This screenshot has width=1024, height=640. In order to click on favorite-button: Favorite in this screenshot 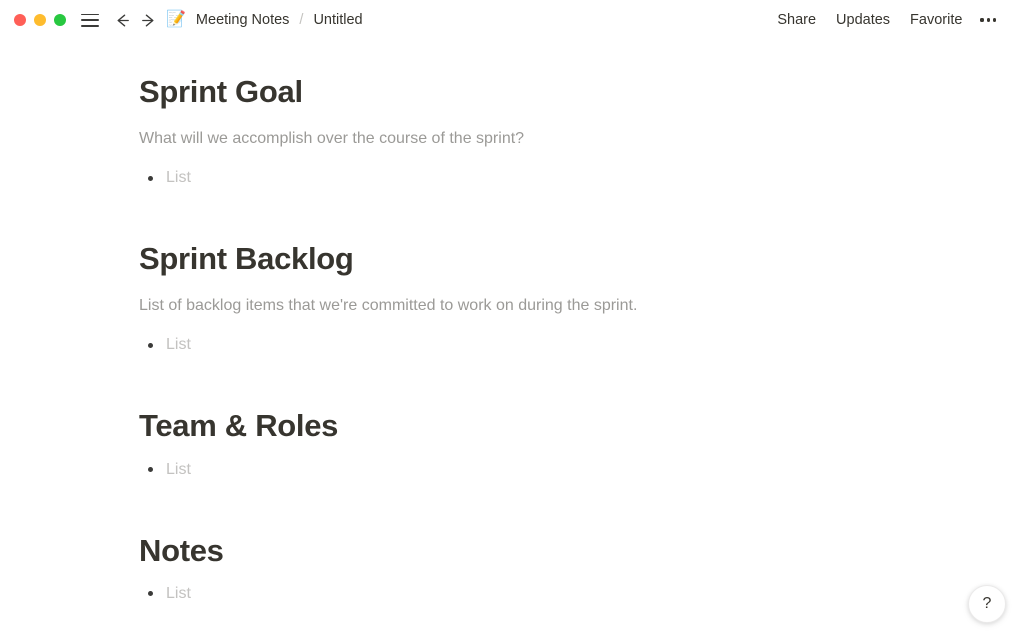, I will do `click(936, 20)`.